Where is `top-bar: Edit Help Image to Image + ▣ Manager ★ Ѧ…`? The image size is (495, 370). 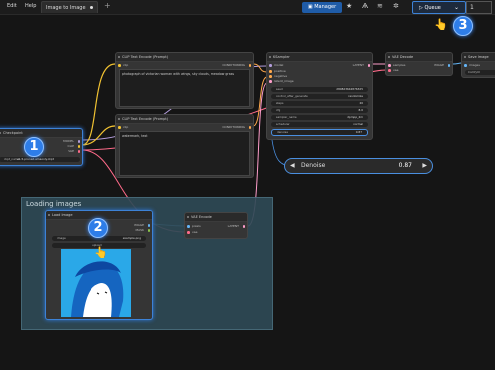 top-bar: Edit Help Image to Image + ▣ Manager ★ Ѧ… is located at coordinates (247, 7).